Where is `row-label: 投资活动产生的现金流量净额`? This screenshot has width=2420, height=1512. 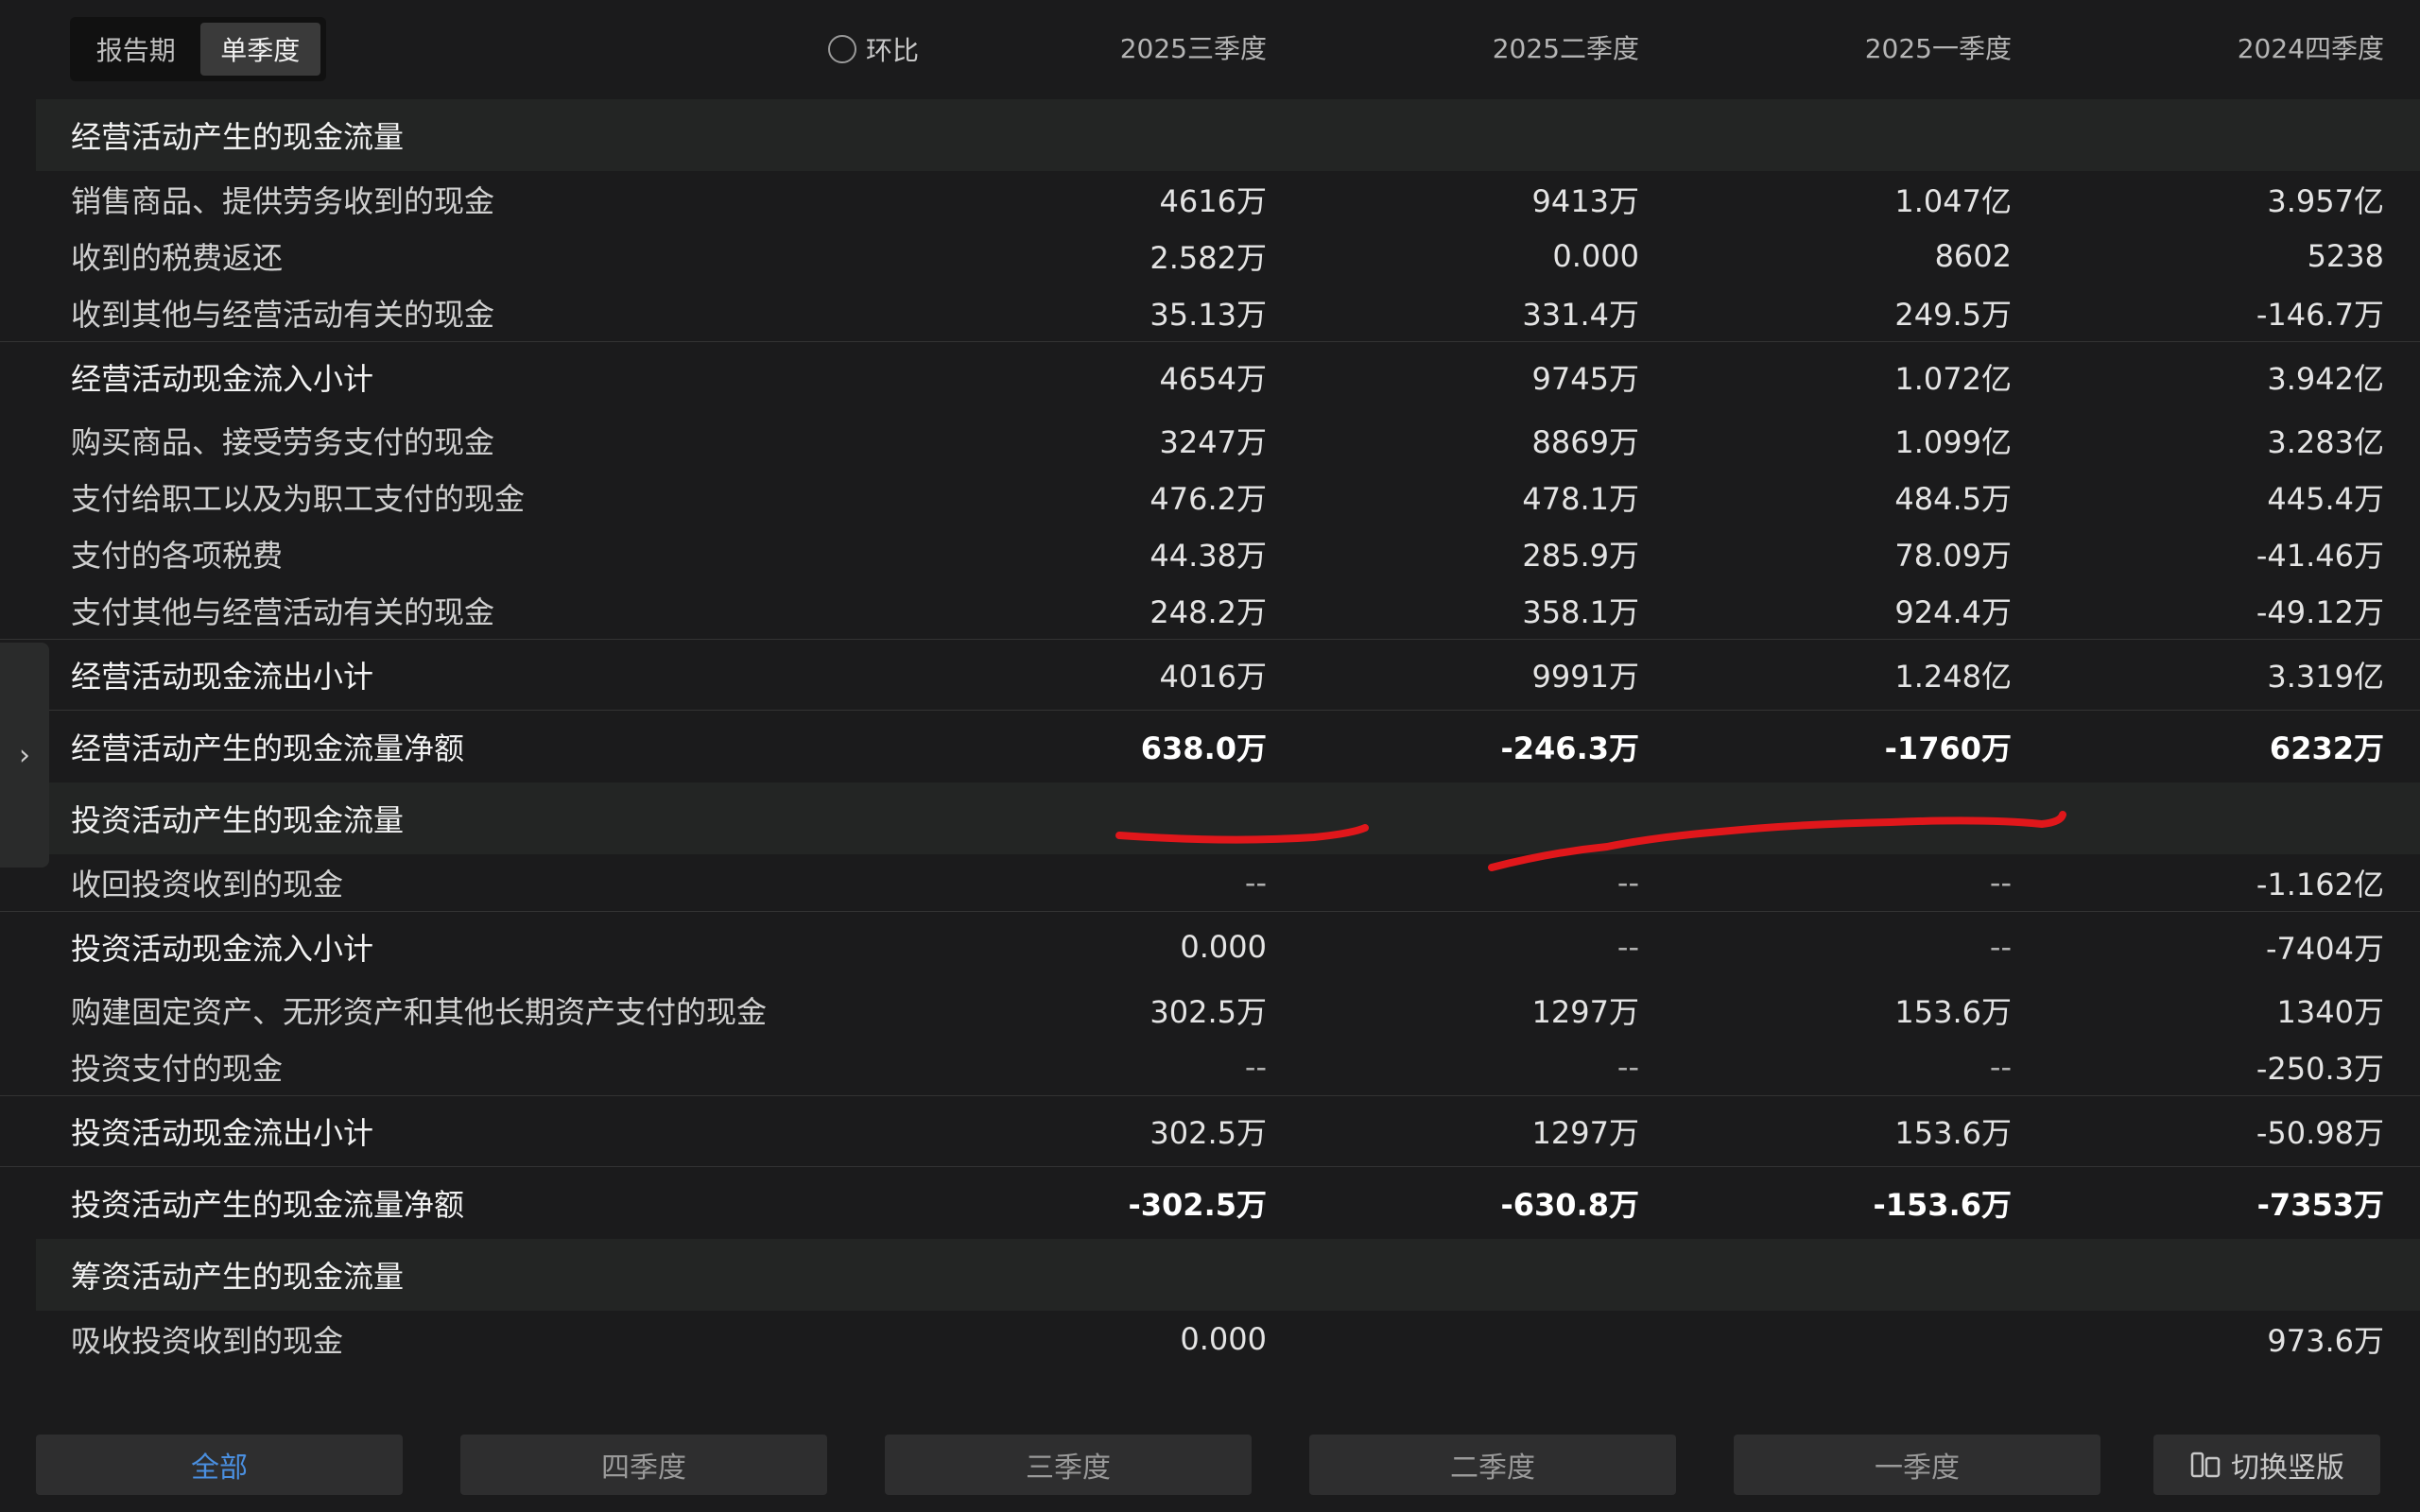 row-label: 投资活动产生的现金流量净额 is located at coordinates (268, 1205).